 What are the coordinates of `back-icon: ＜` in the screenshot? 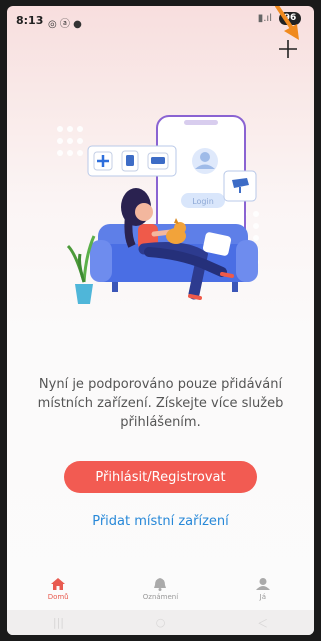 It's located at (262, 623).